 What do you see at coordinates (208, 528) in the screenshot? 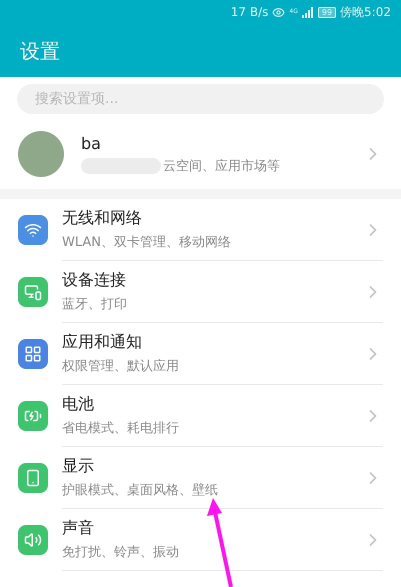
I see `setting-title: 声音` at bounding box center [208, 528].